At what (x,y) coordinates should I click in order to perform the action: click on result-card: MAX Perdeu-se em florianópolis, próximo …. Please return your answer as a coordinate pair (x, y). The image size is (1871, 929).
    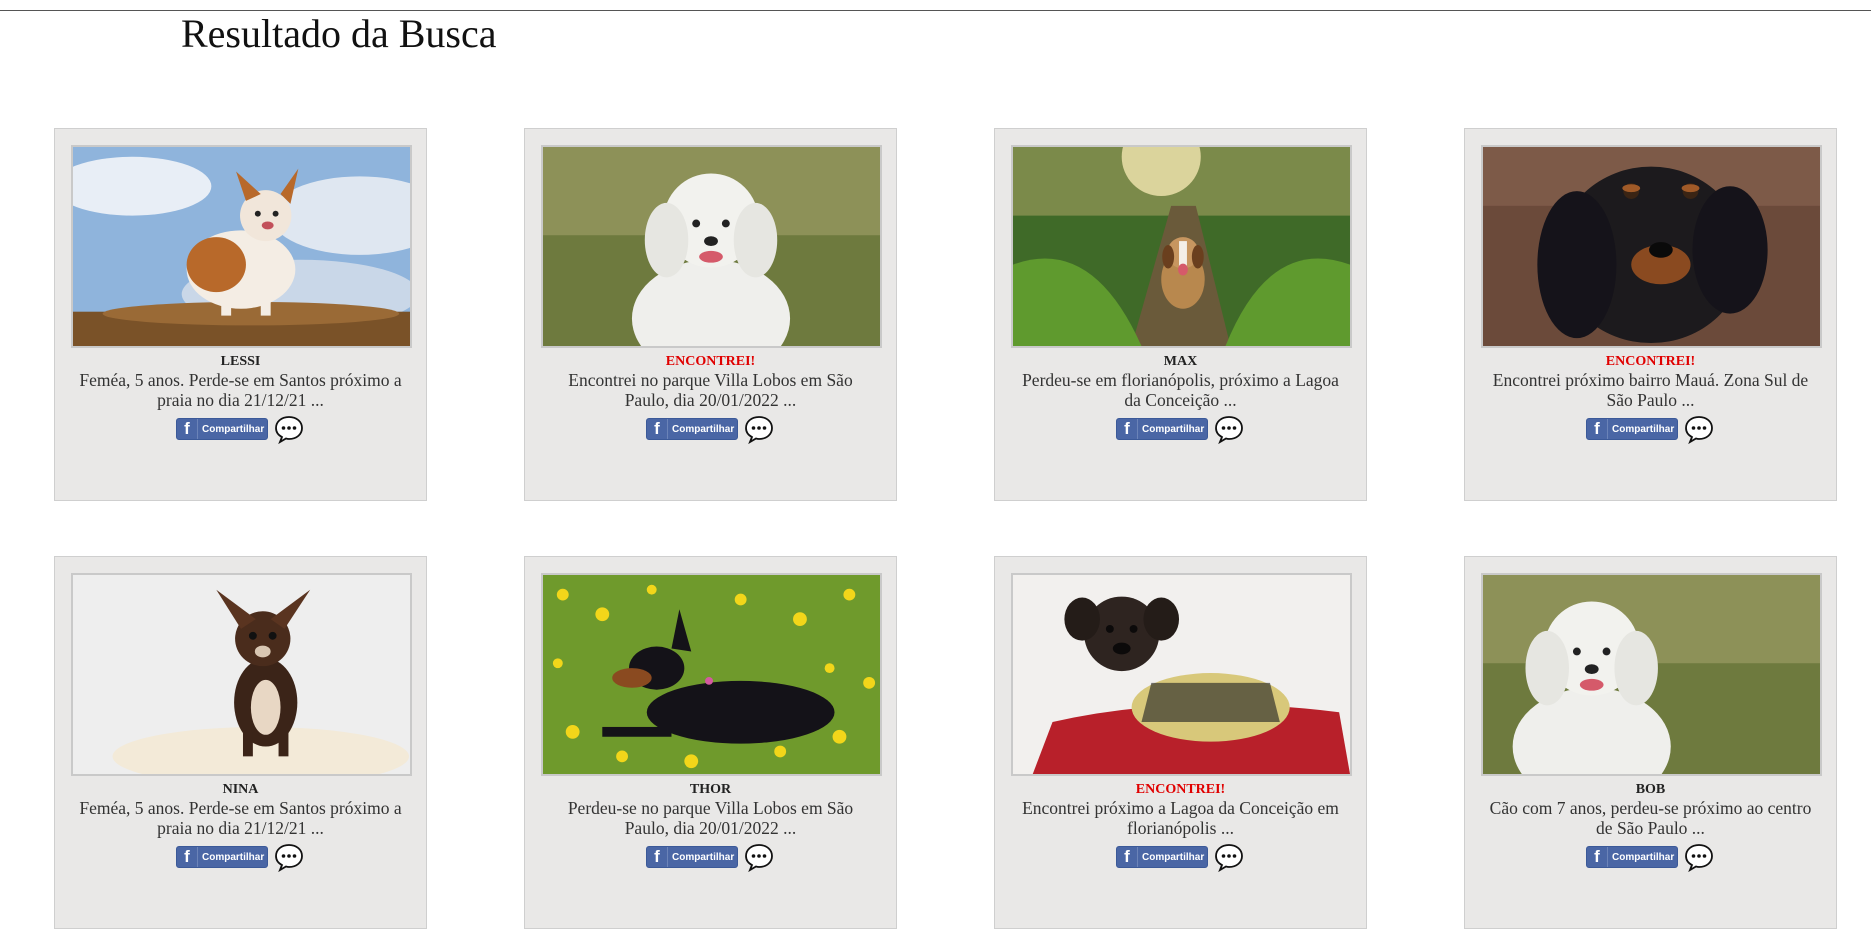
    Looking at the image, I should click on (1180, 314).